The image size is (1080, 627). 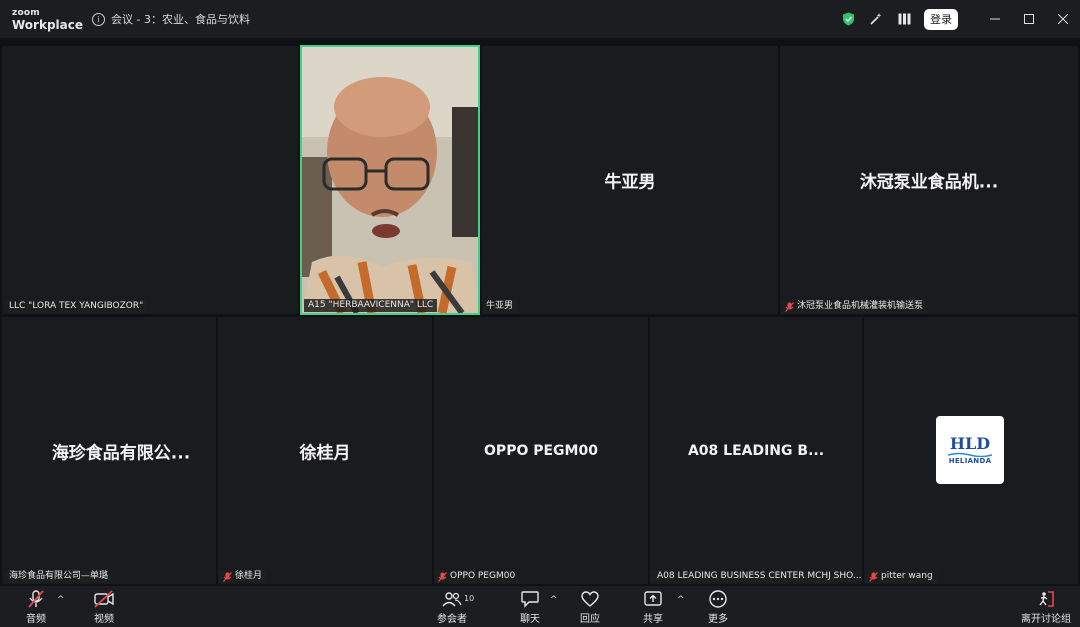 What do you see at coordinates (590, 599) in the screenshot?
I see `heart-icon` at bounding box center [590, 599].